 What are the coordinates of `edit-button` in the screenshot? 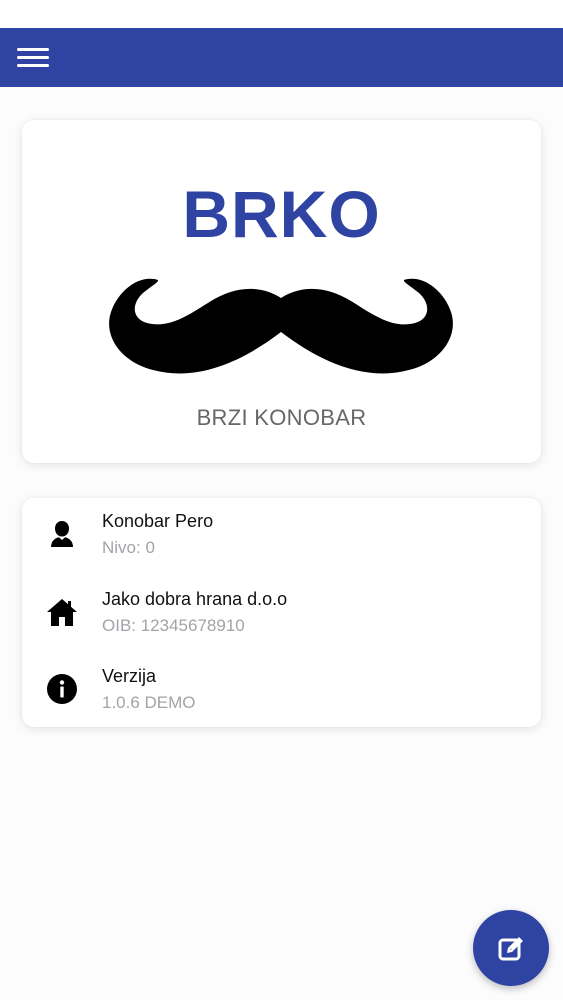 It's located at (511, 948).